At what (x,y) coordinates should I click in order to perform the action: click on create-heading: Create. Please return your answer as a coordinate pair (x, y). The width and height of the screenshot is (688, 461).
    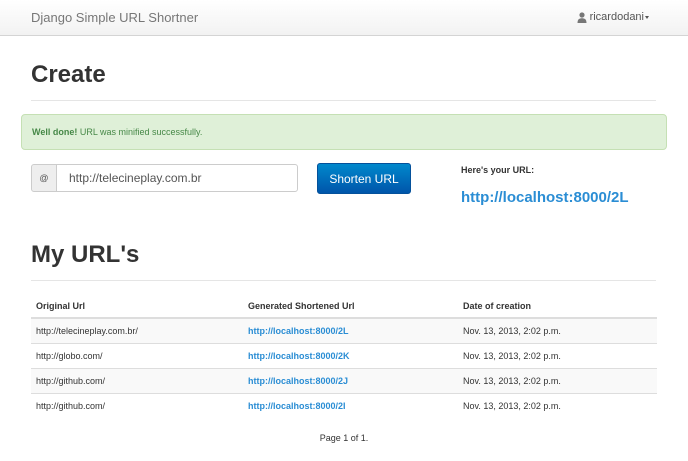
    Looking at the image, I should click on (68, 74).